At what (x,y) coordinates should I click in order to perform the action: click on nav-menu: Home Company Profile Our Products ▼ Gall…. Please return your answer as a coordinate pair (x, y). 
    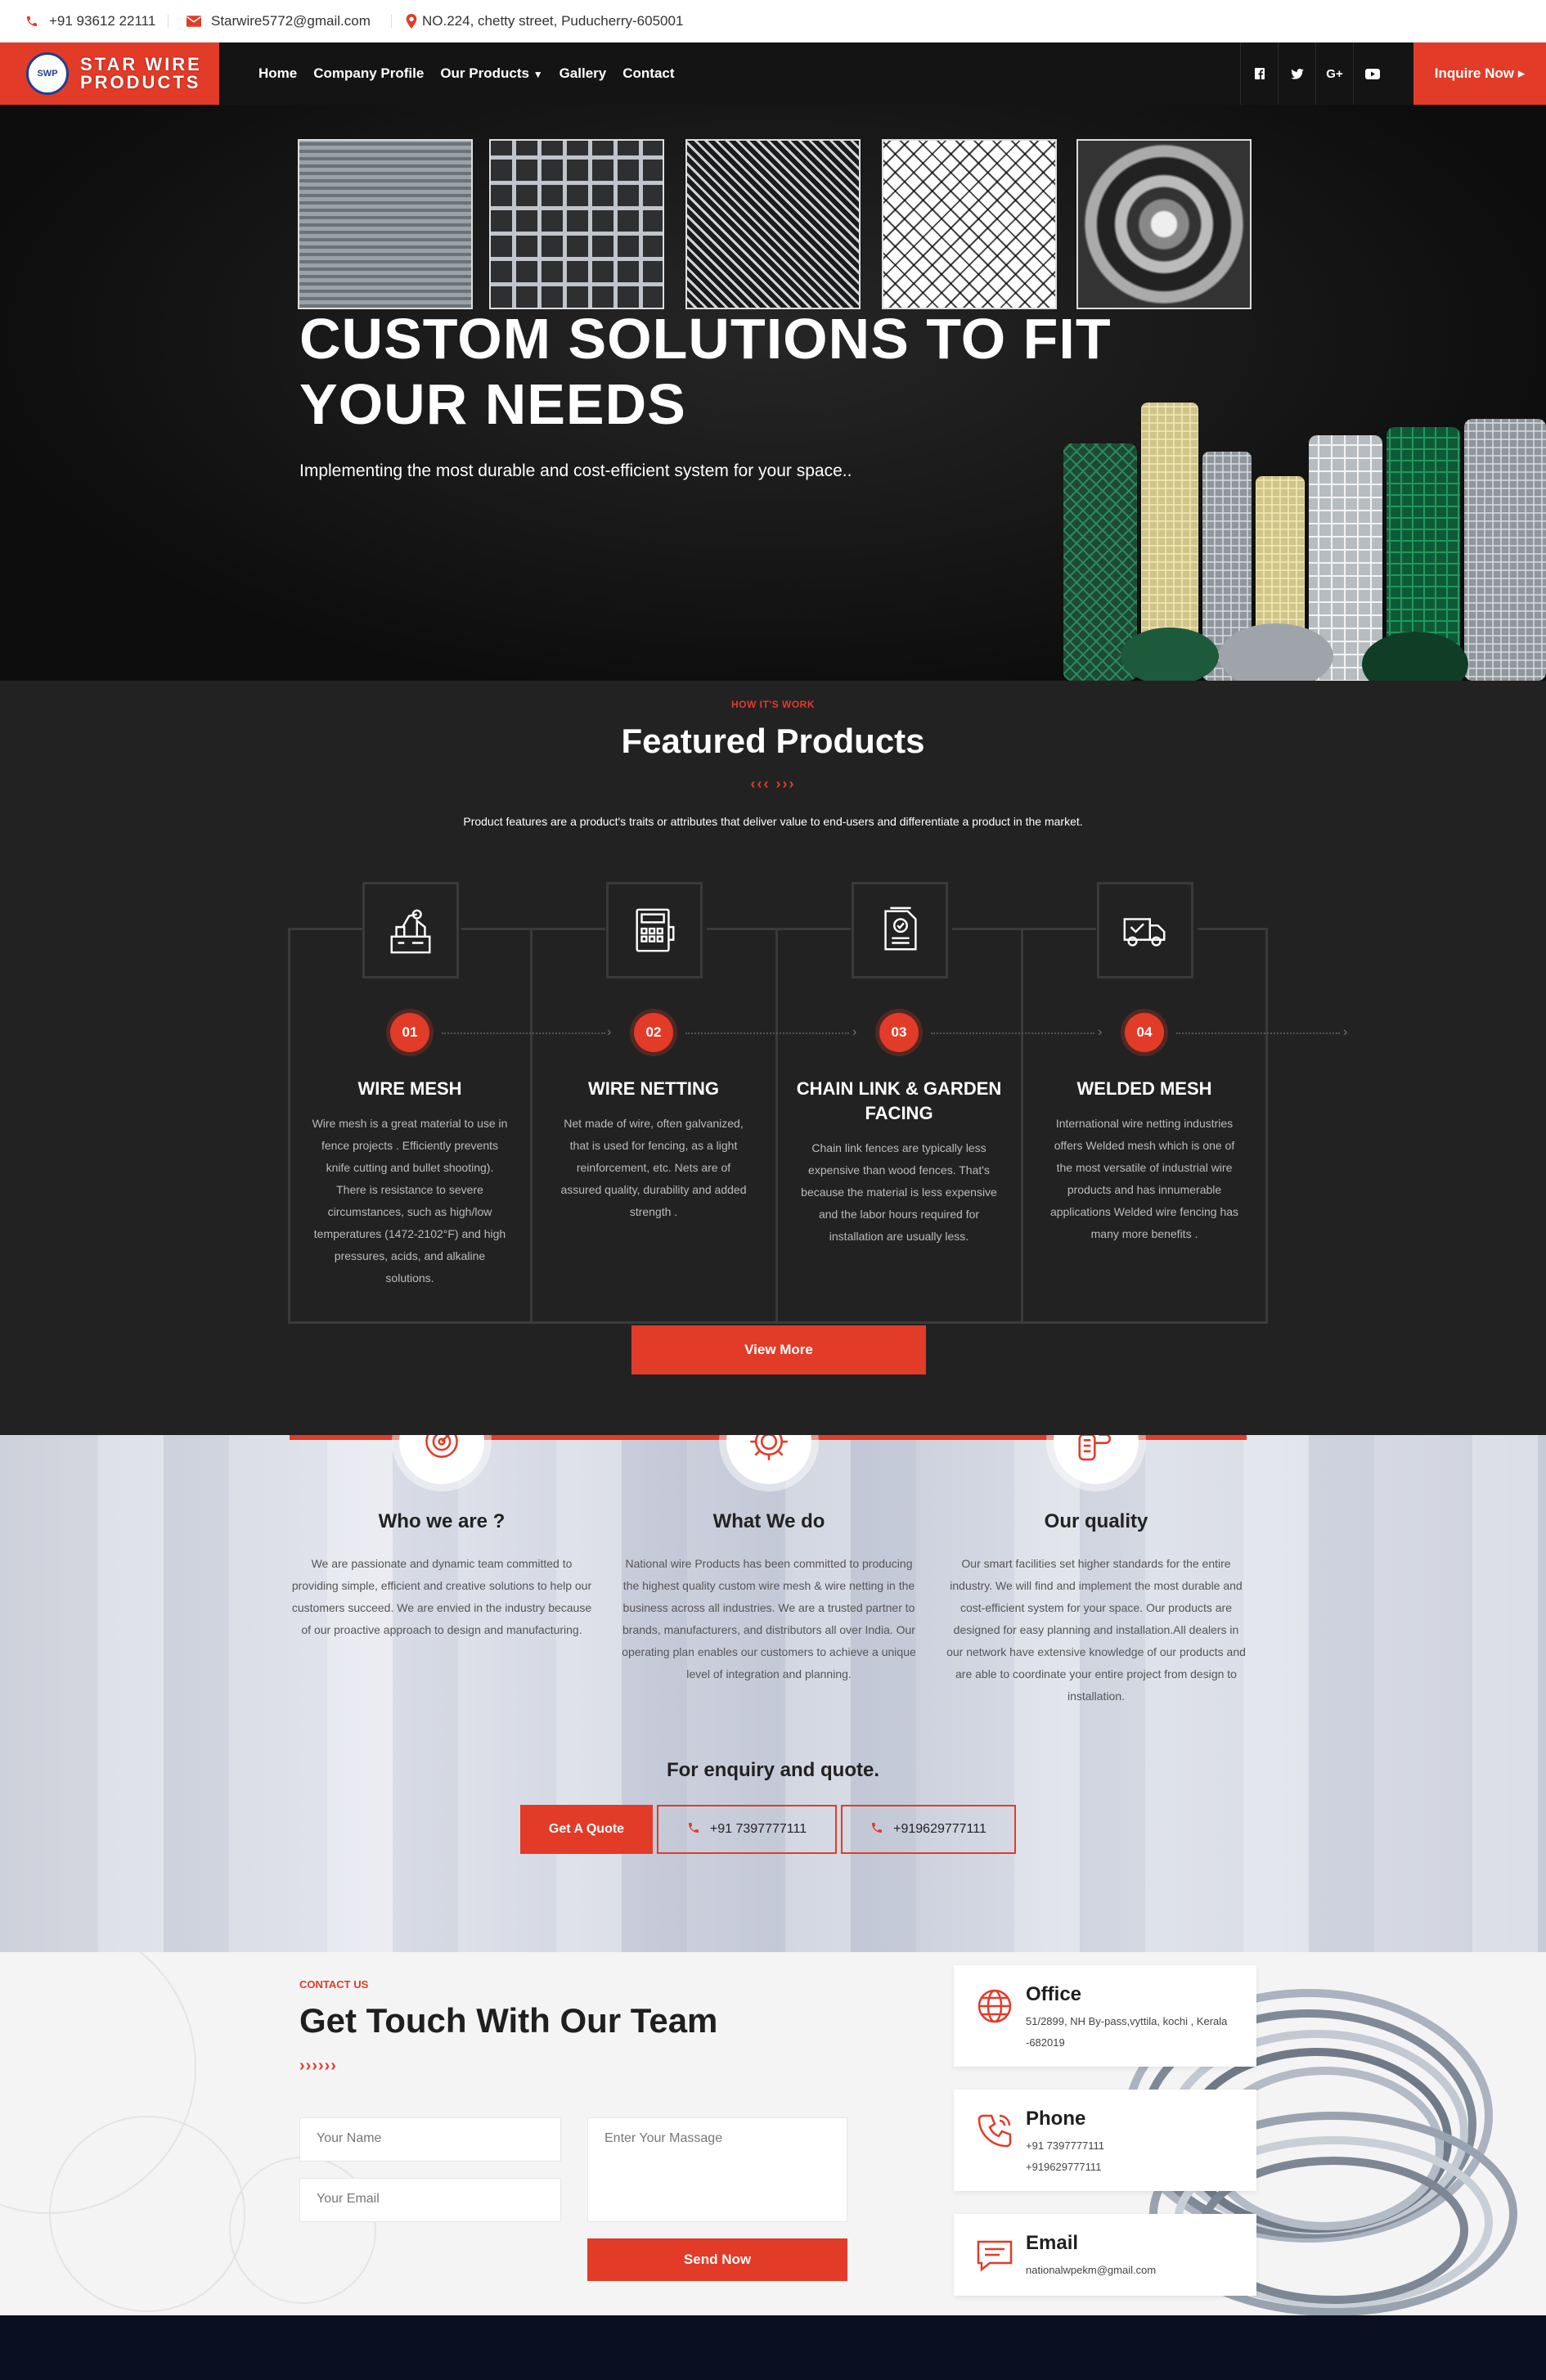
    Looking at the image, I should click on (467, 74).